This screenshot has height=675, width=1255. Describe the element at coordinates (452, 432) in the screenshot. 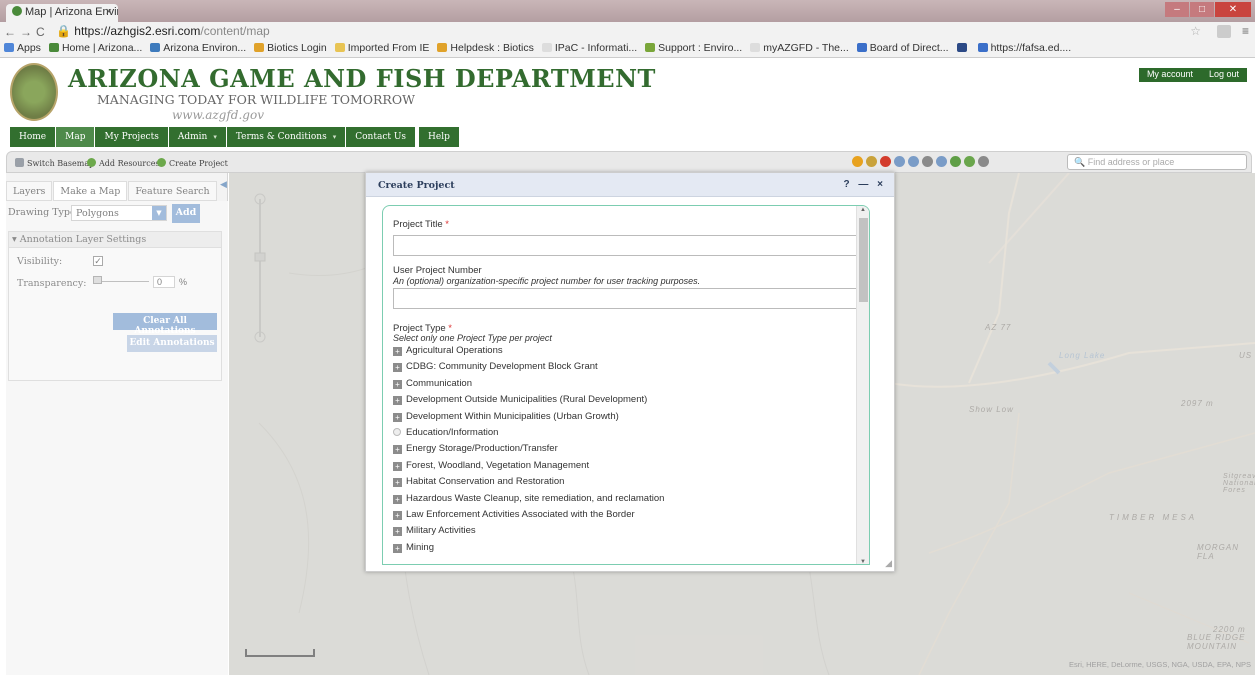

I see `project-type-label: Education/Information` at that location.